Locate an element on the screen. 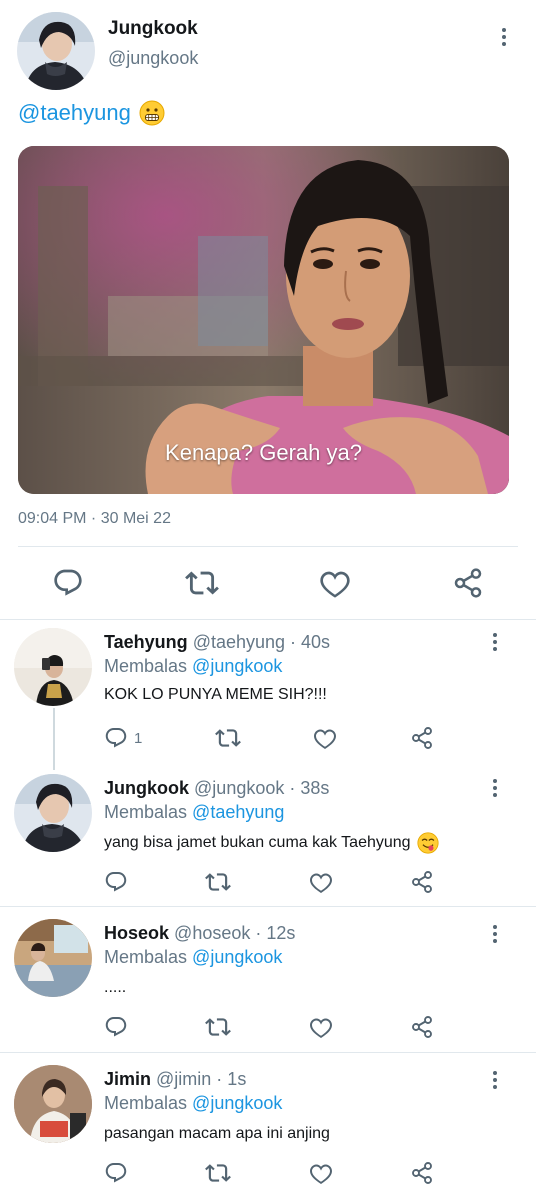 The height and width of the screenshot is (1200, 536). author-handle: @jungkook is located at coordinates (153, 58).